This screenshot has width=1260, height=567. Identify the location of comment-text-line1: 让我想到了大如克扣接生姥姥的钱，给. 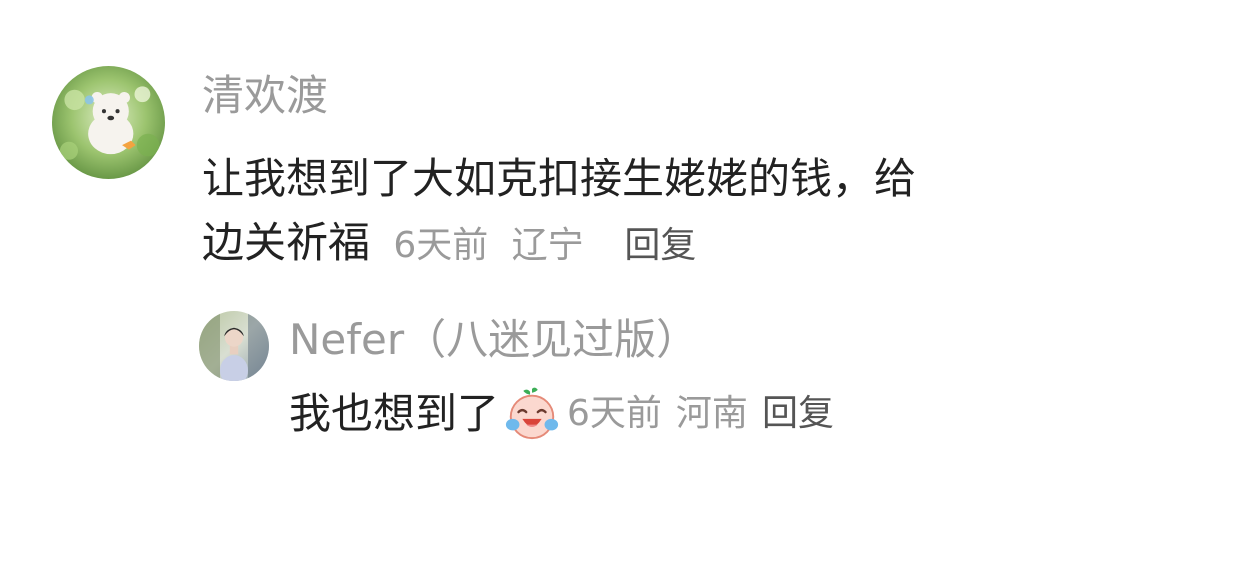
(559, 178).